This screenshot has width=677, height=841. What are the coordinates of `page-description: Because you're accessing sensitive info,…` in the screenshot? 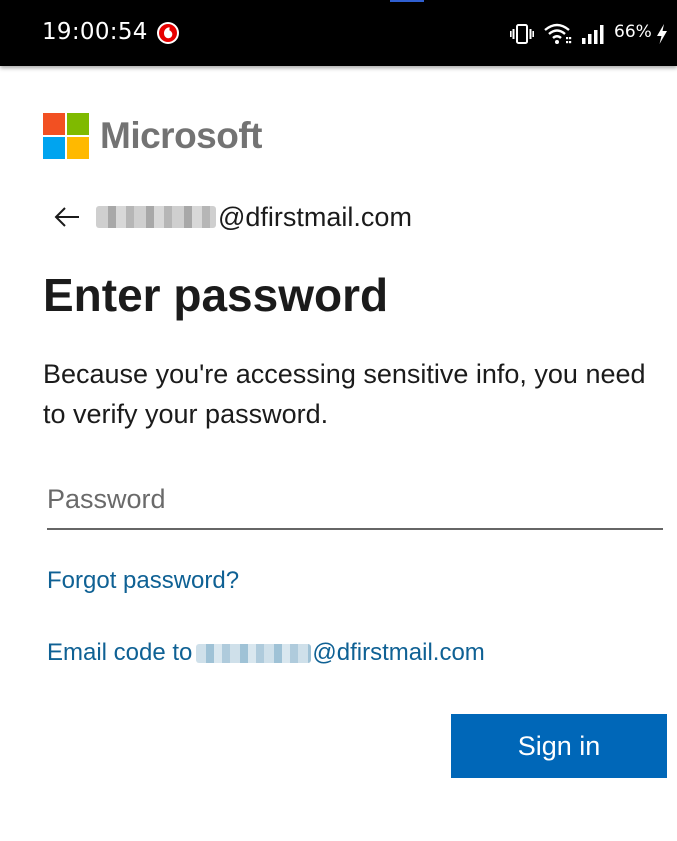 It's located at (344, 394).